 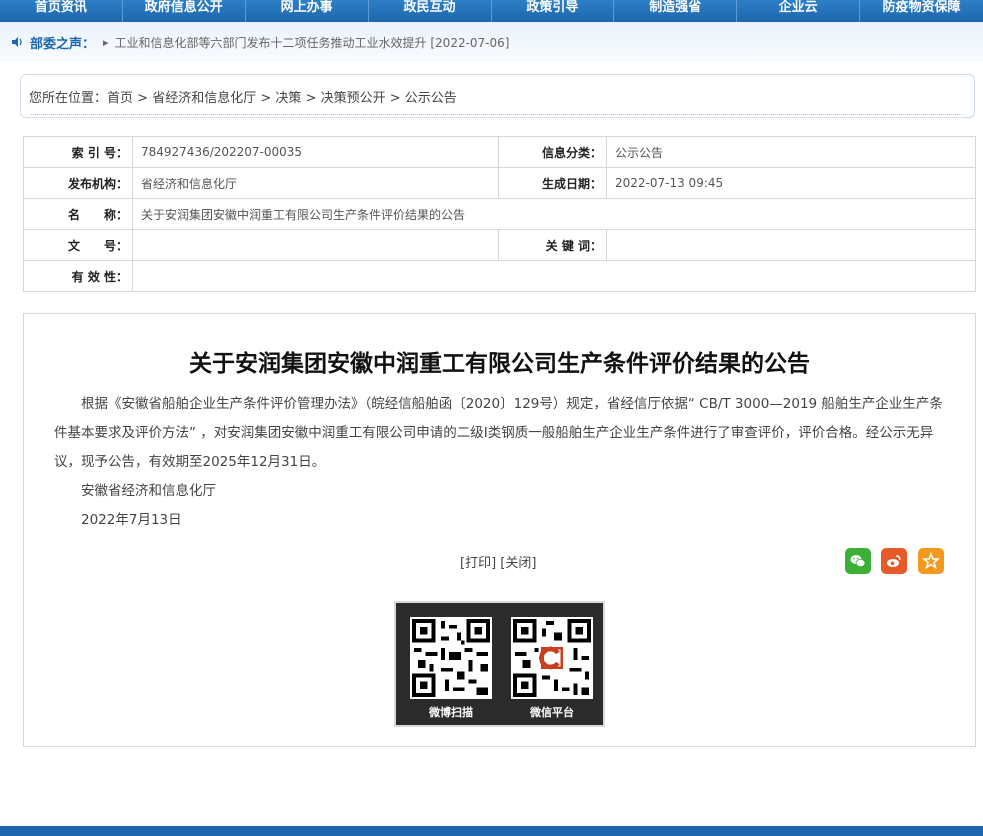 What do you see at coordinates (553, 11) in the screenshot?
I see `nav-item-policy: 政策引导` at bounding box center [553, 11].